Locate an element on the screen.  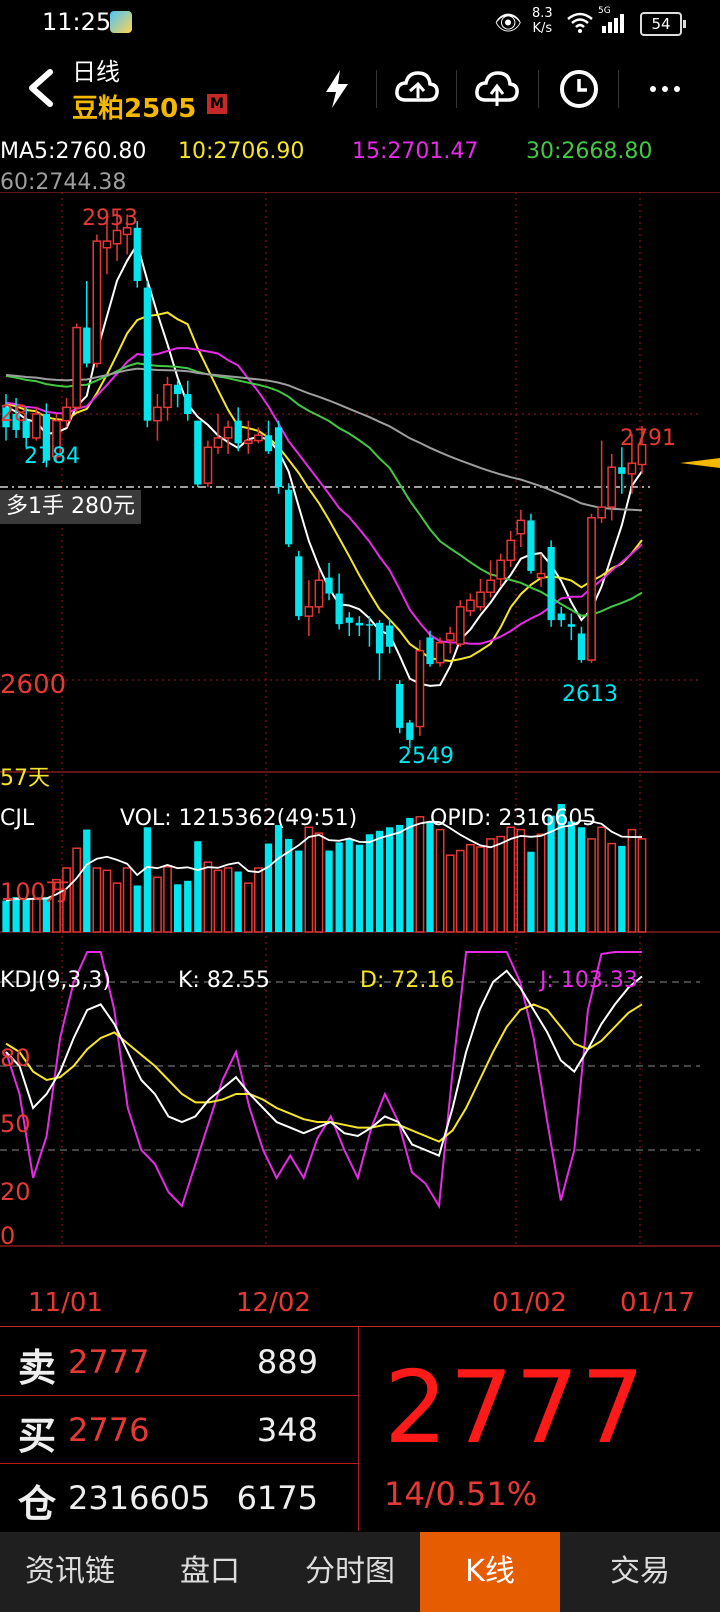
recent-low-marker: 2613 is located at coordinates (590, 694).